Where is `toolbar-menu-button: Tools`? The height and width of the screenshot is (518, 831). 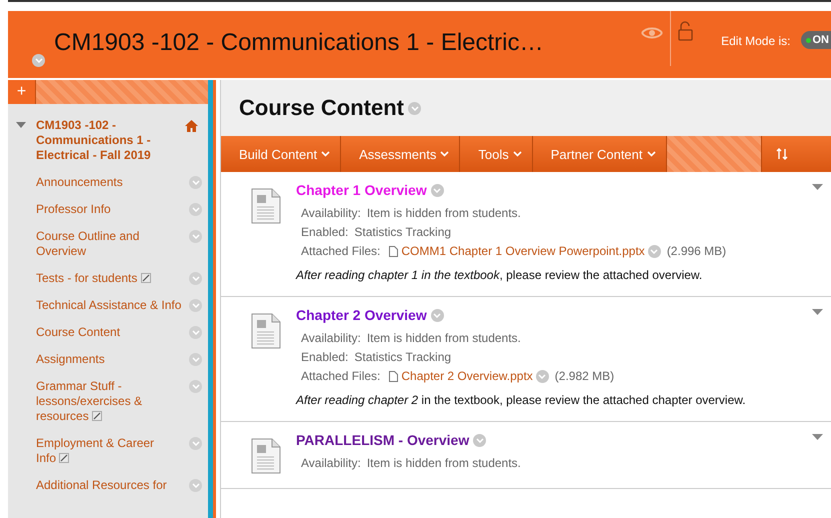 toolbar-menu-button: Tools is located at coordinates (496, 154).